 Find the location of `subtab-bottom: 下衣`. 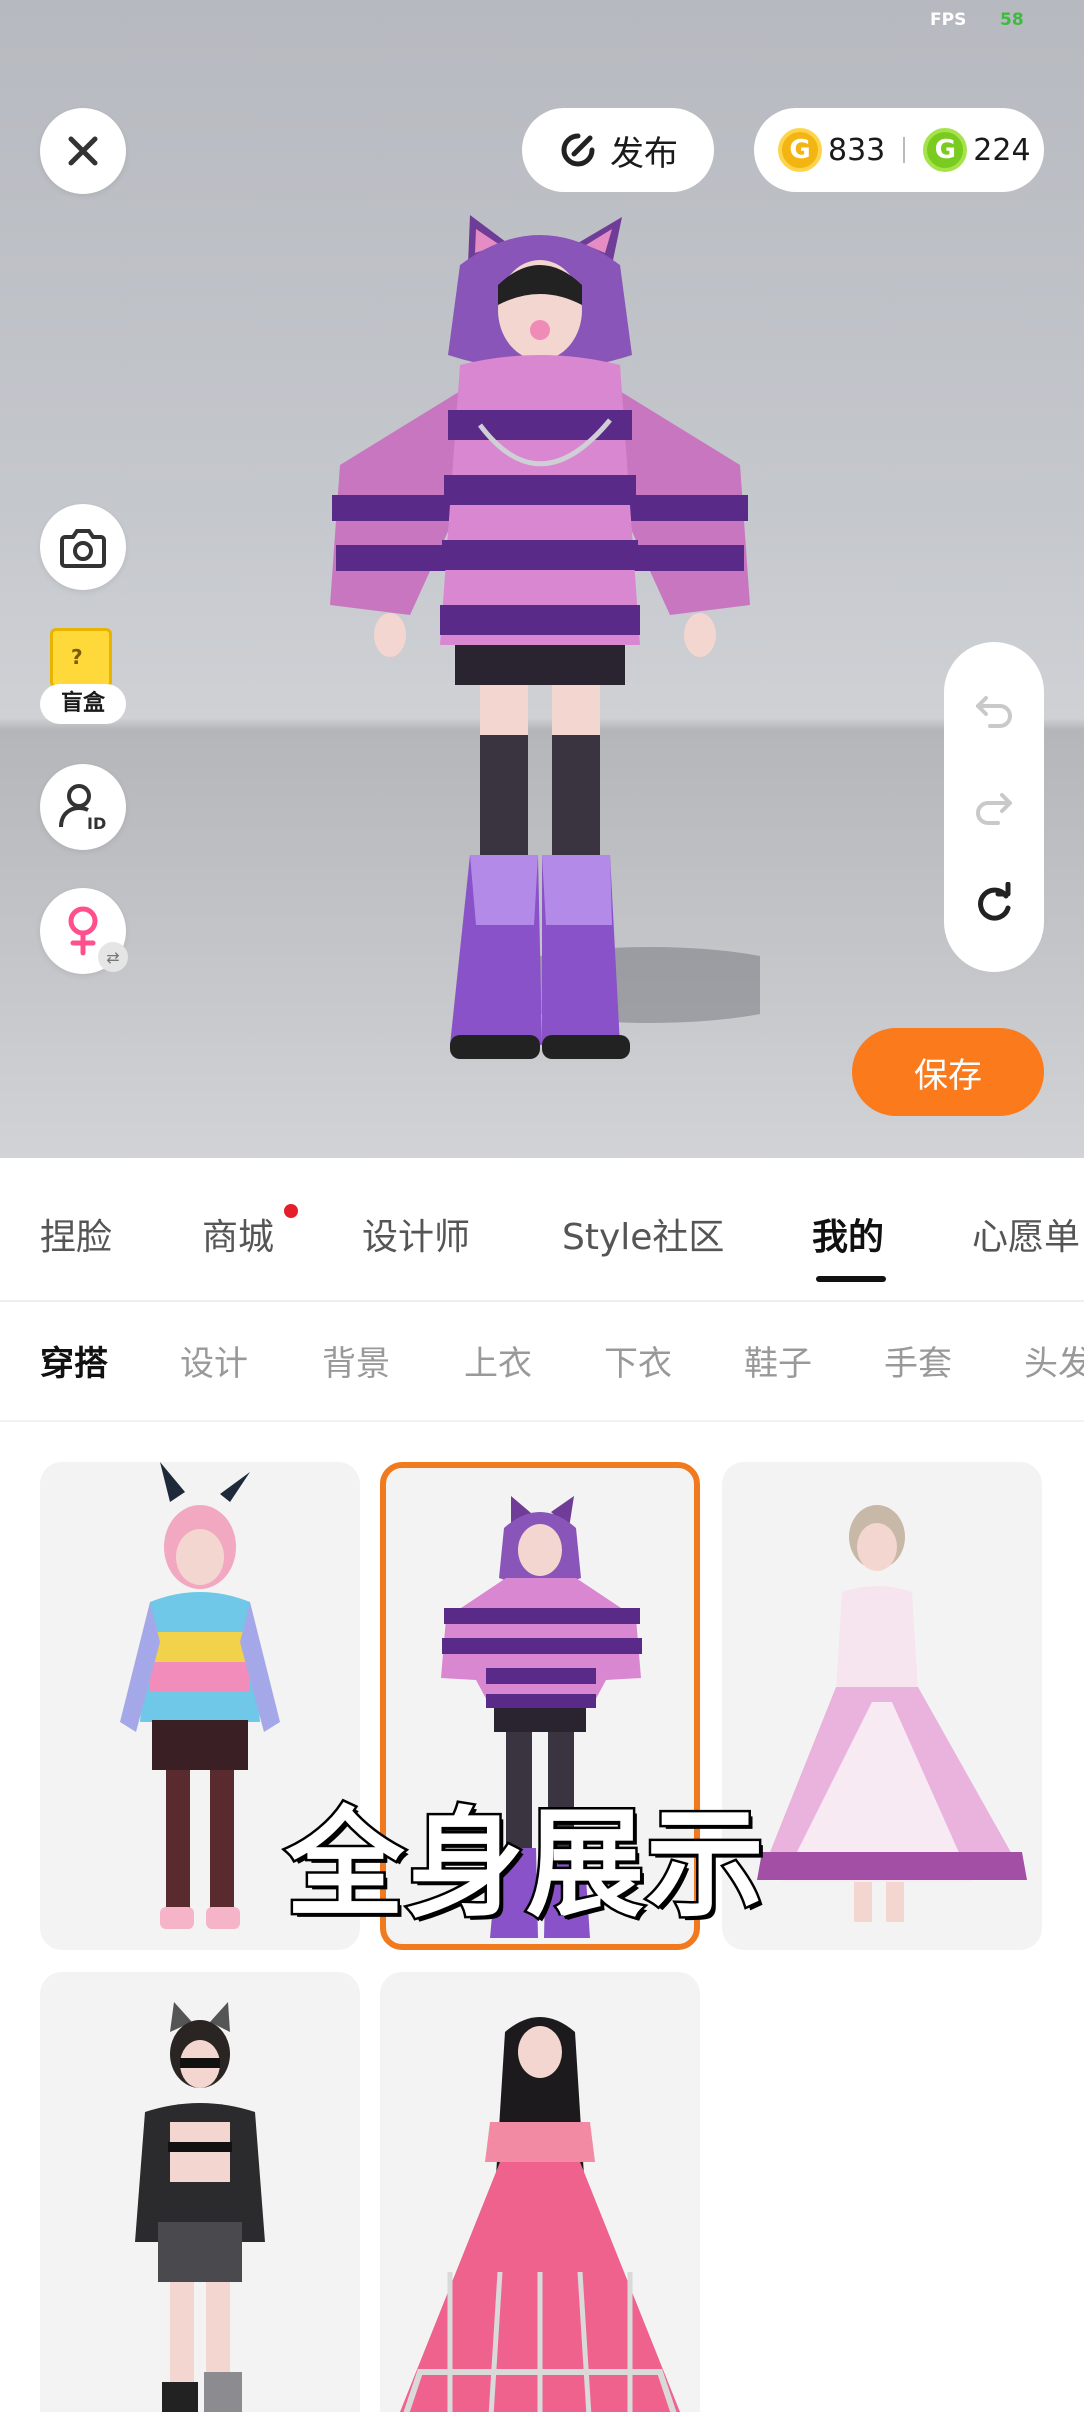

subtab-bottom: 下衣 is located at coordinates (638, 1360).